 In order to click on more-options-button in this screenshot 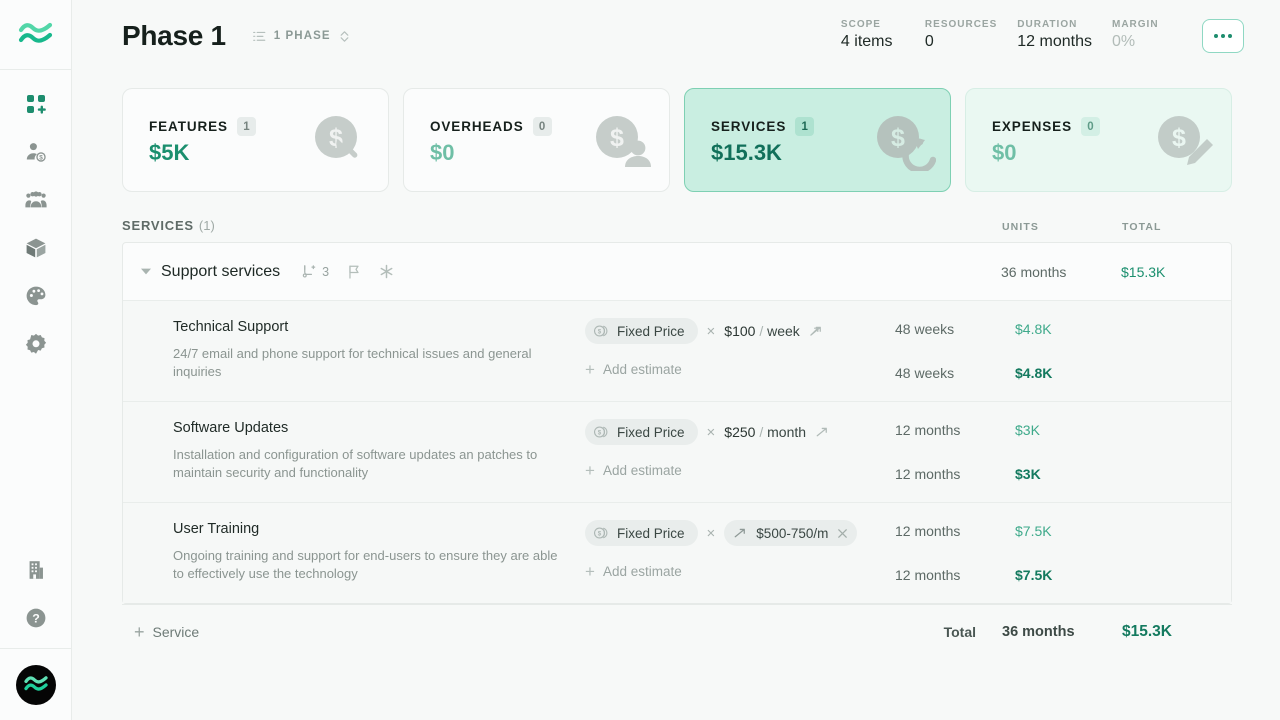, I will do `click(1223, 36)`.